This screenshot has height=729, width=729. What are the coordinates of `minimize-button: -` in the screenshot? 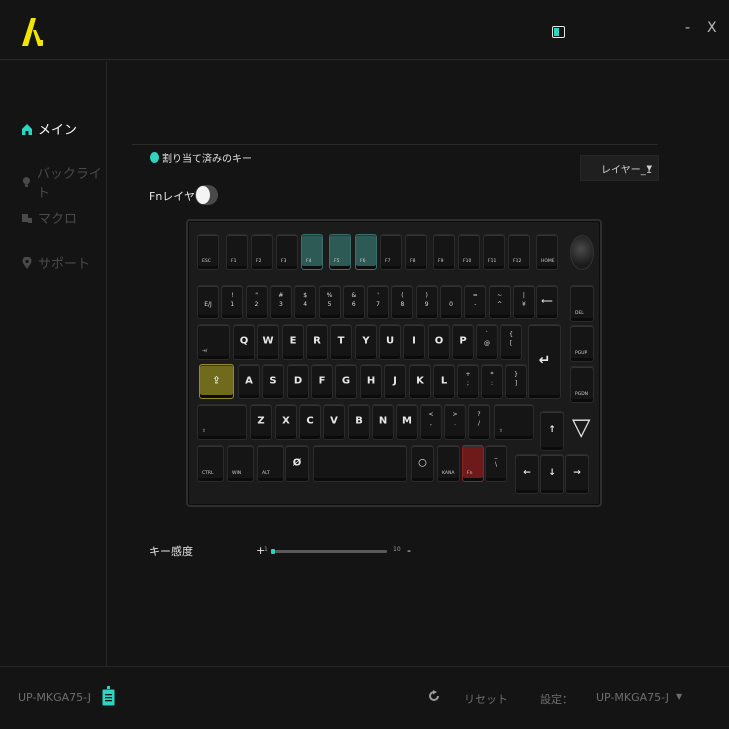 It's located at (687, 28).